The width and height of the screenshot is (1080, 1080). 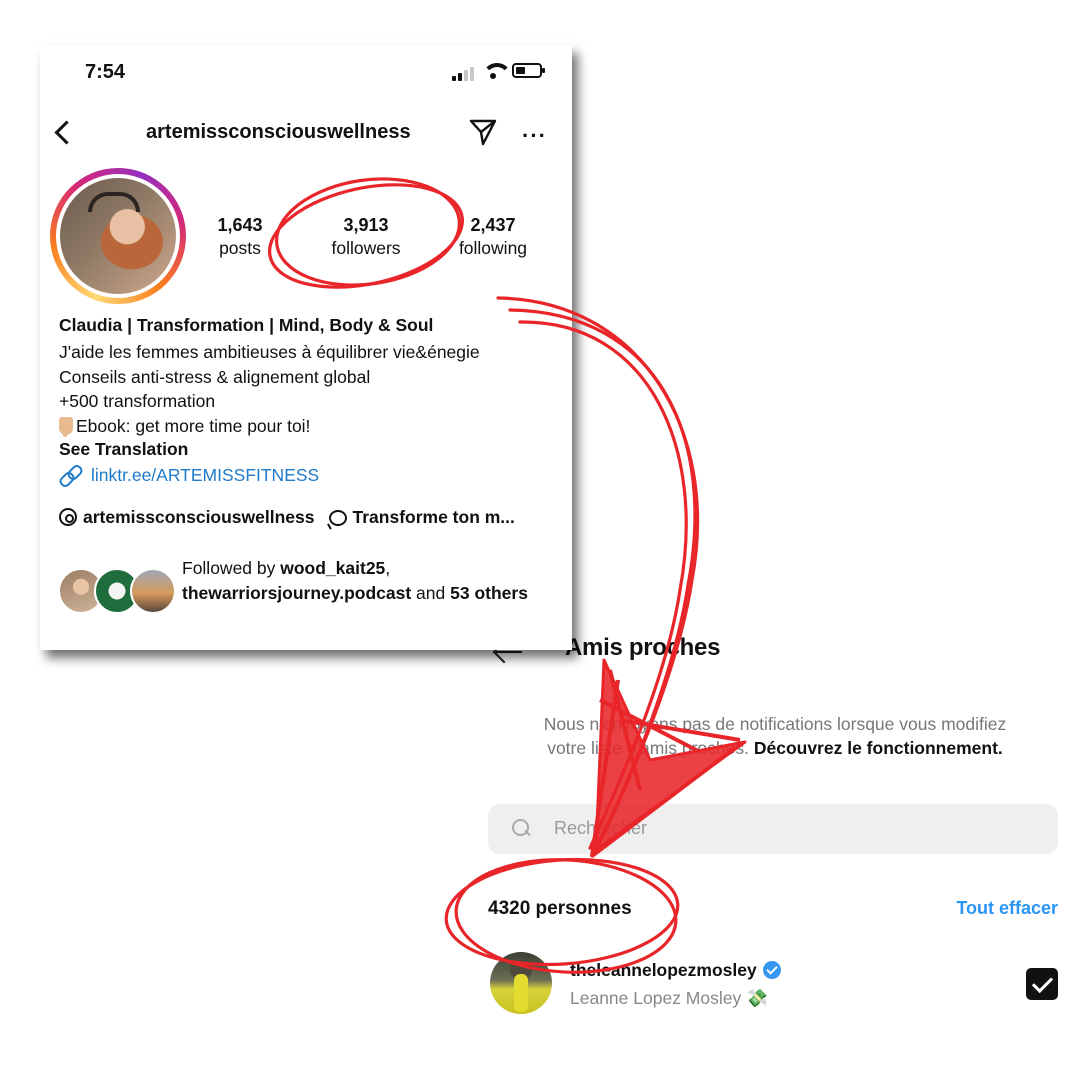 What do you see at coordinates (215, 377) in the screenshot?
I see `bio-line: Conseils anti-stress & alignement global` at bounding box center [215, 377].